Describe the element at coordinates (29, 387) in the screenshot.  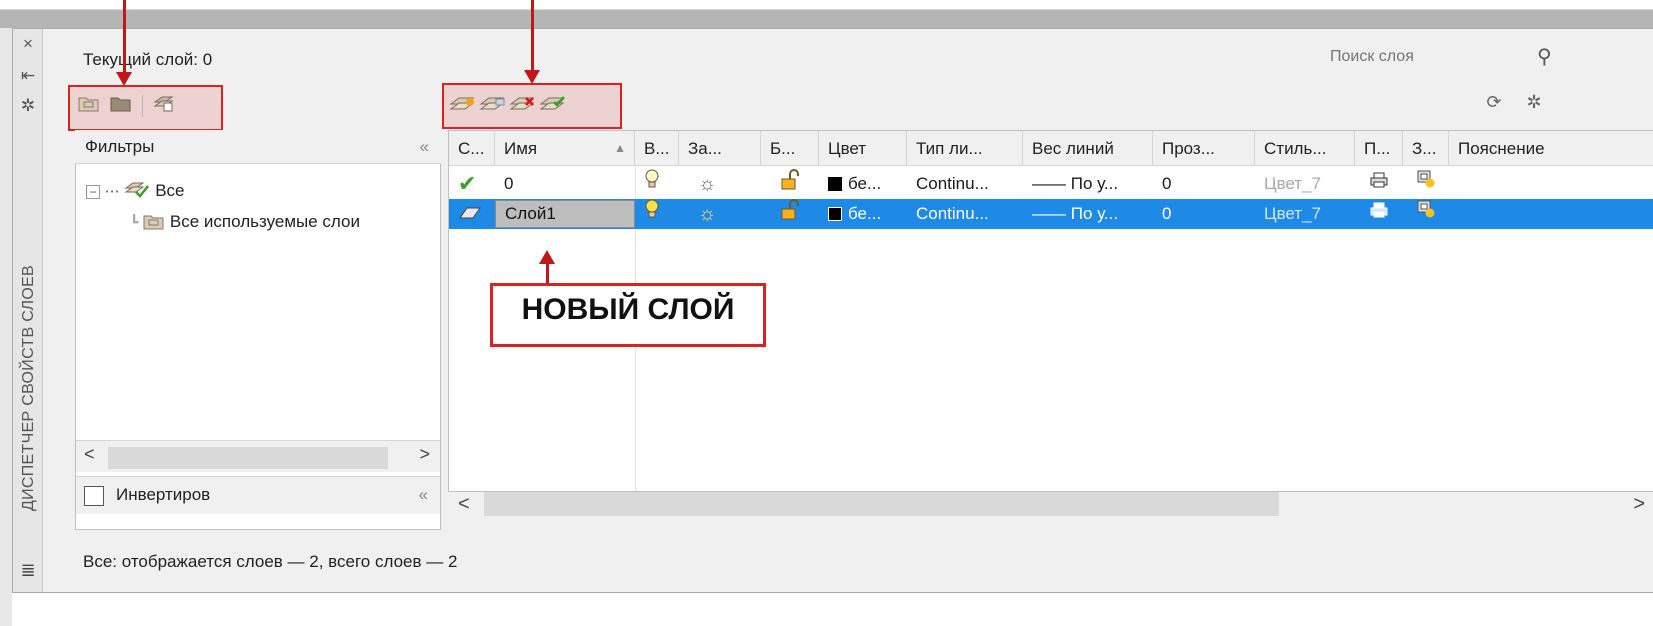
I see `palette-title: ДИСПЕТЧЕР СВОЙСТВ СЛОЕВ` at that location.